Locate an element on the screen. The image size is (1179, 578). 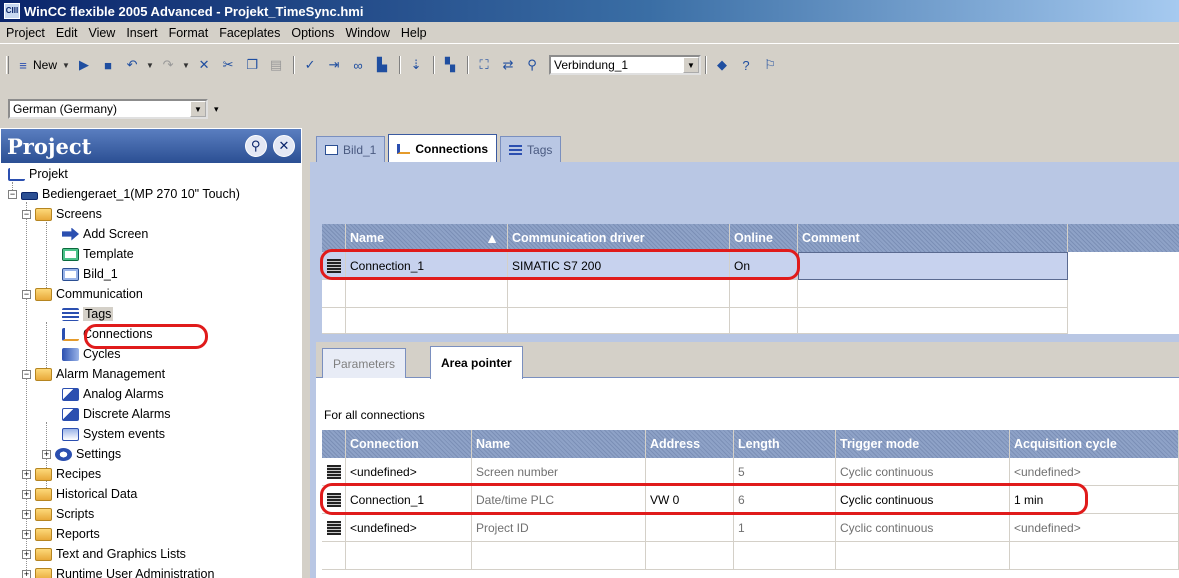
cell-acquisition-cycle: 1 min is located at coordinates (1094, 500).